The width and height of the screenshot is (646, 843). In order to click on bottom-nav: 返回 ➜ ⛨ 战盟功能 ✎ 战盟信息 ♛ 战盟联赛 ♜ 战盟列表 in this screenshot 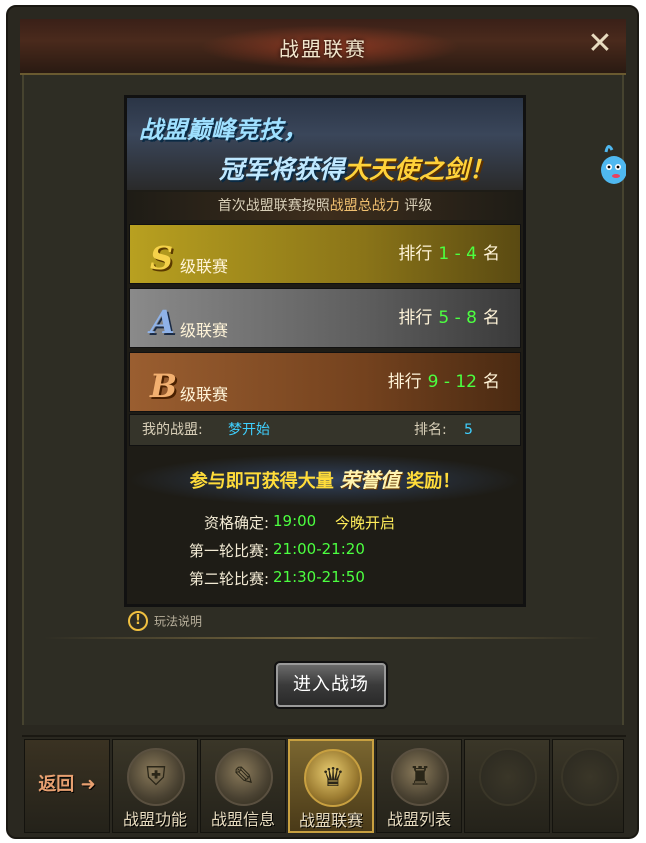, I will do `click(324, 784)`.